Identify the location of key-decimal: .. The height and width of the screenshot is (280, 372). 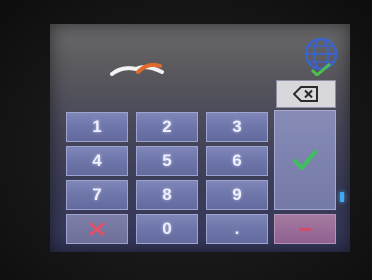
(237, 229).